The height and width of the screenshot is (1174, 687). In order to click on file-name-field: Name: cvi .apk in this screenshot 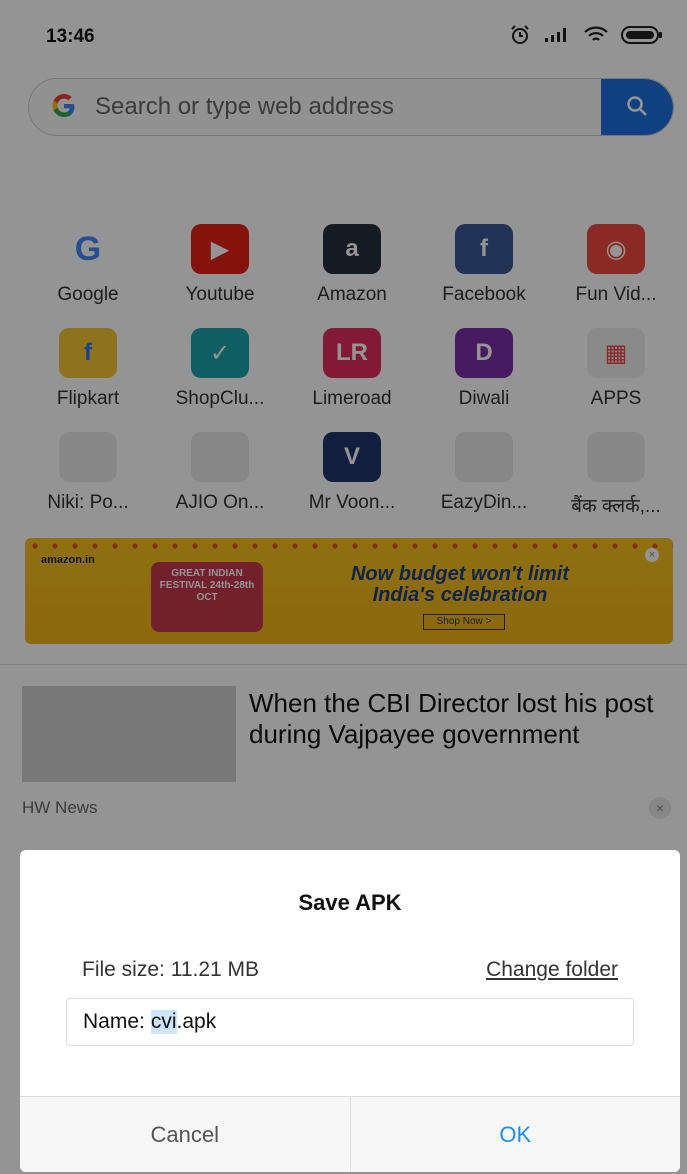, I will do `click(350, 1022)`.